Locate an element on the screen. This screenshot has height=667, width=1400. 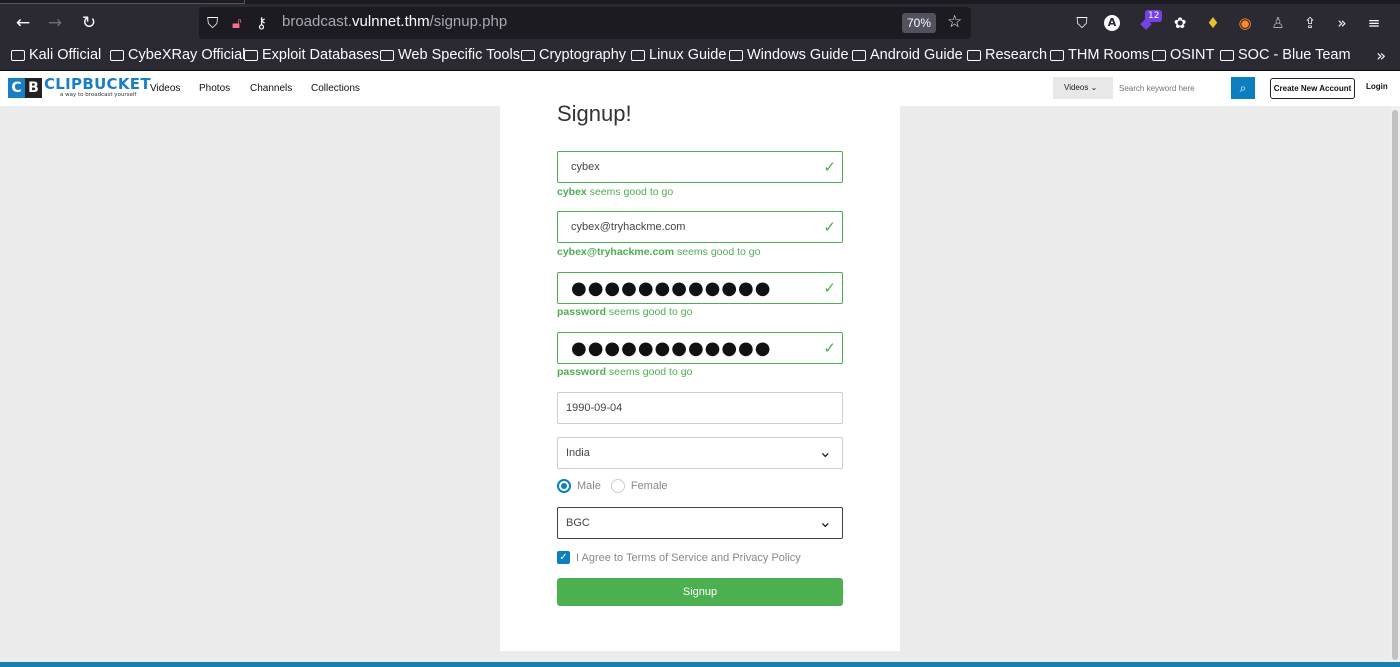
footer-strip is located at coordinates (700, 664).